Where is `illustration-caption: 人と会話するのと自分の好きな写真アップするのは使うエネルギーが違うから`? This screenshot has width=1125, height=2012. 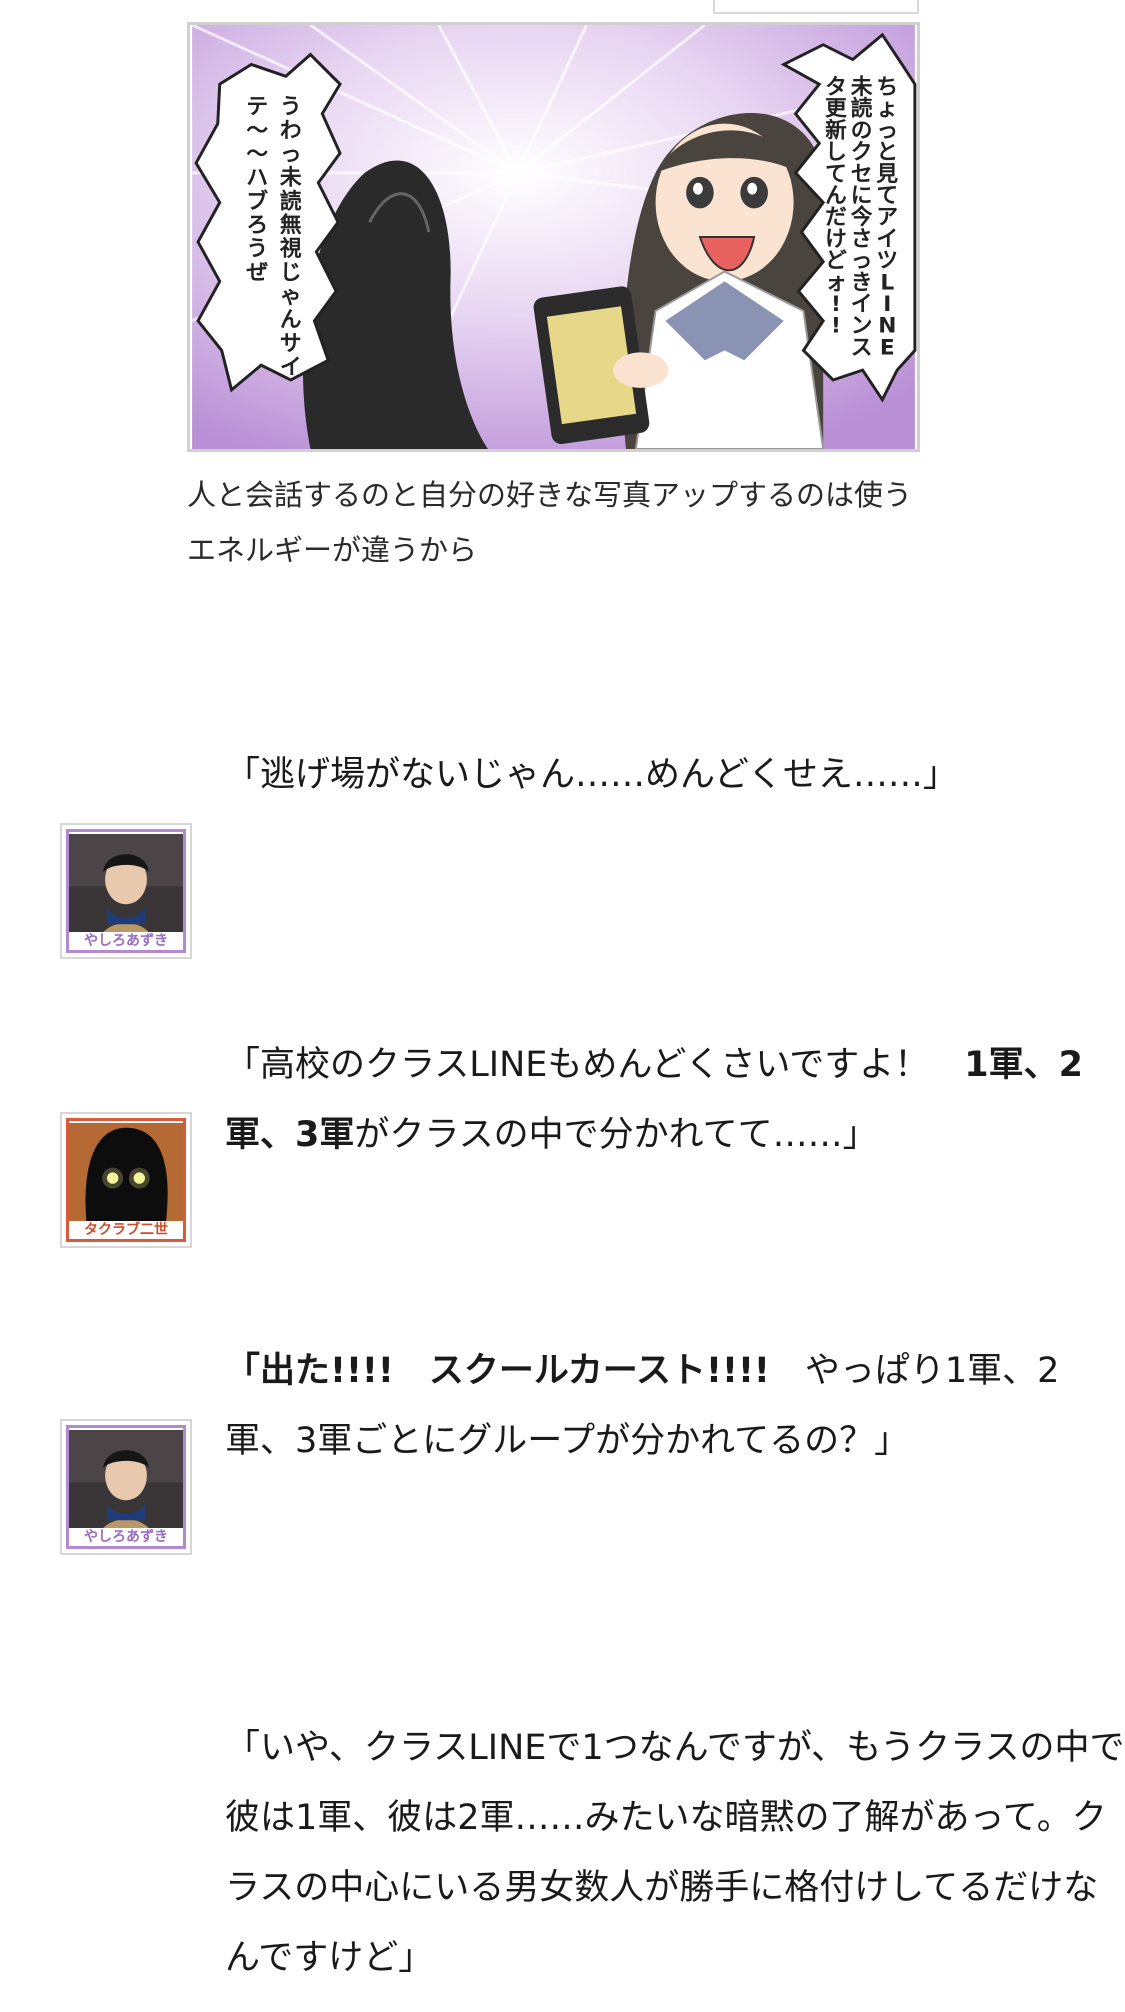 illustration-caption: 人と会話するのと自分の好きな写真アップするのは使うエネルギーが違うから is located at coordinates (550, 522).